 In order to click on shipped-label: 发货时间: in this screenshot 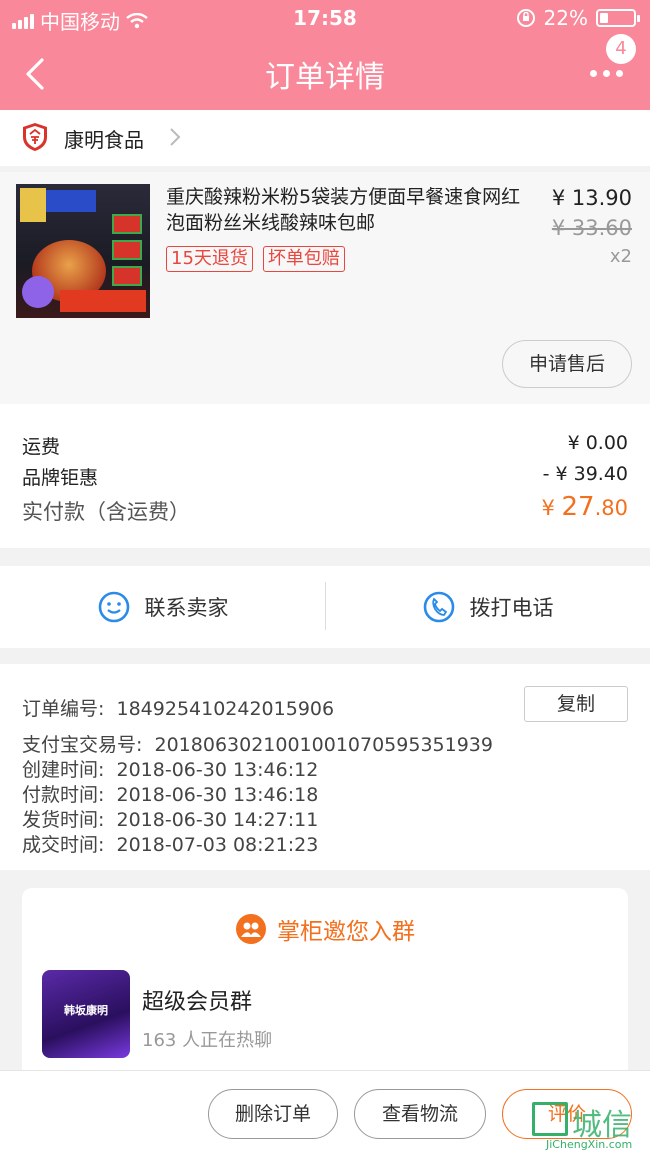, I will do `click(63, 820)`.